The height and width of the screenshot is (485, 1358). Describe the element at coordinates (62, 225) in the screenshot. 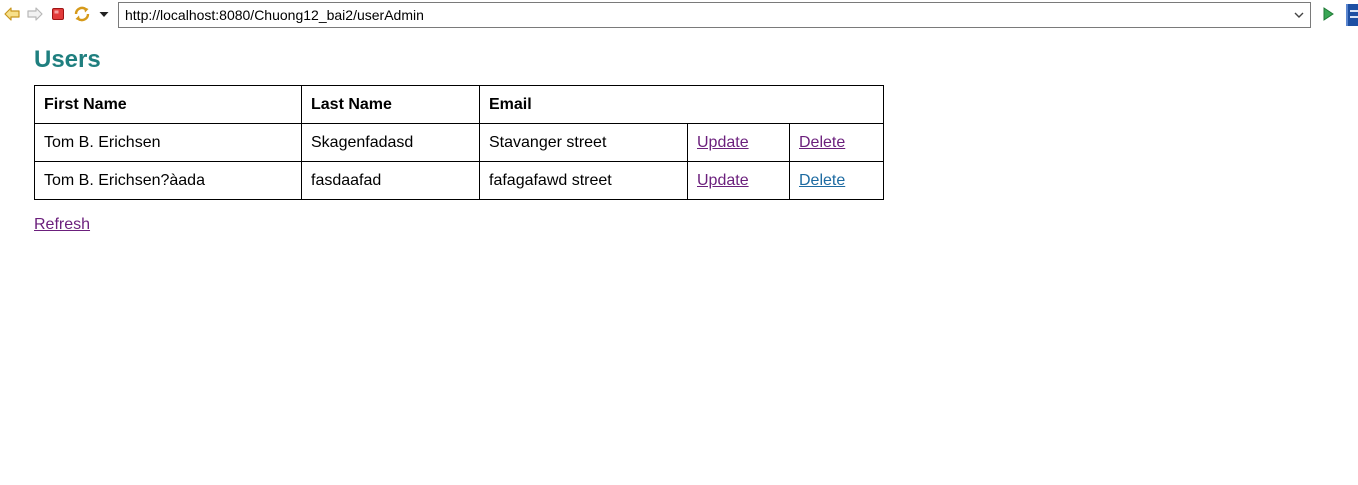

I see `refresh-link: Refresh` at that location.